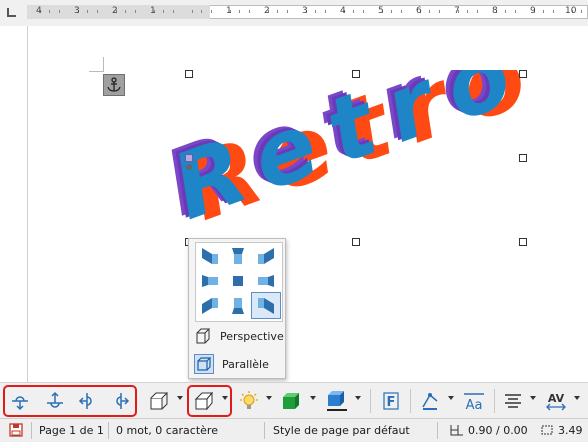 This screenshot has height=442, width=588. What do you see at coordinates (266, 305) in the screenshot?
I see `direction-bottom-right-icon` at bounding box center [266, 305].